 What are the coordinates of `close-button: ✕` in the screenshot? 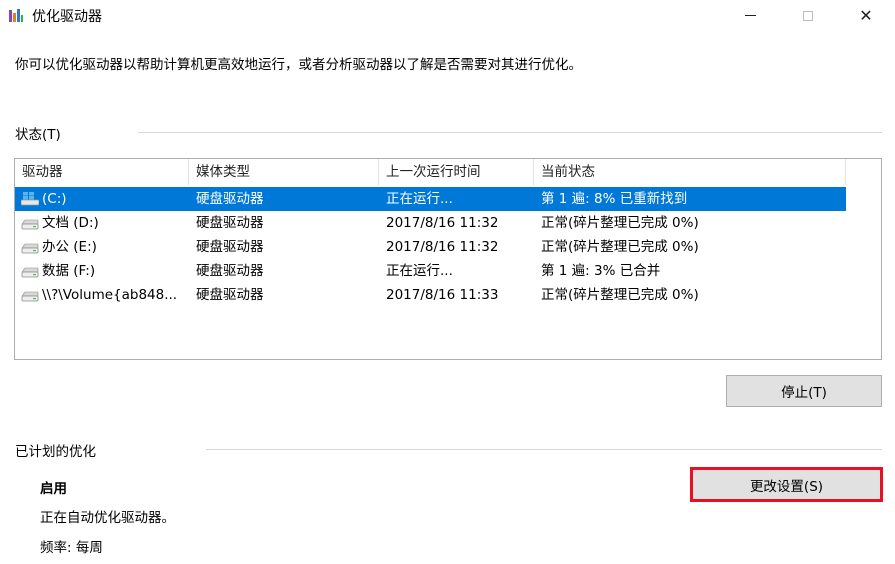 It's located at (866, 15).